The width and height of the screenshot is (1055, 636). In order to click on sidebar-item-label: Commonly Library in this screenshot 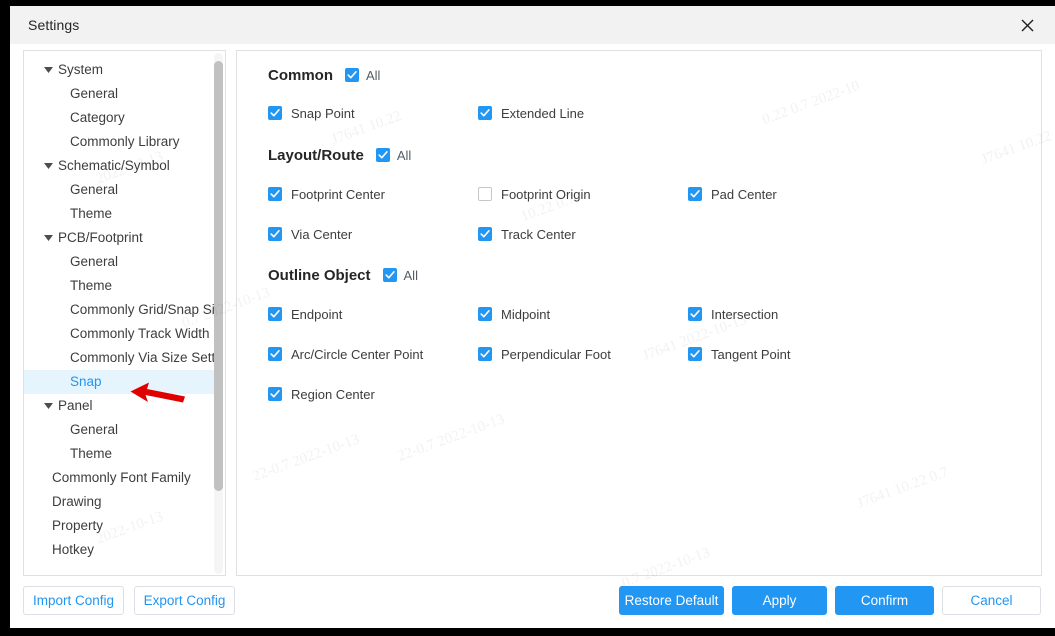, I will do `click(125, 141)`.